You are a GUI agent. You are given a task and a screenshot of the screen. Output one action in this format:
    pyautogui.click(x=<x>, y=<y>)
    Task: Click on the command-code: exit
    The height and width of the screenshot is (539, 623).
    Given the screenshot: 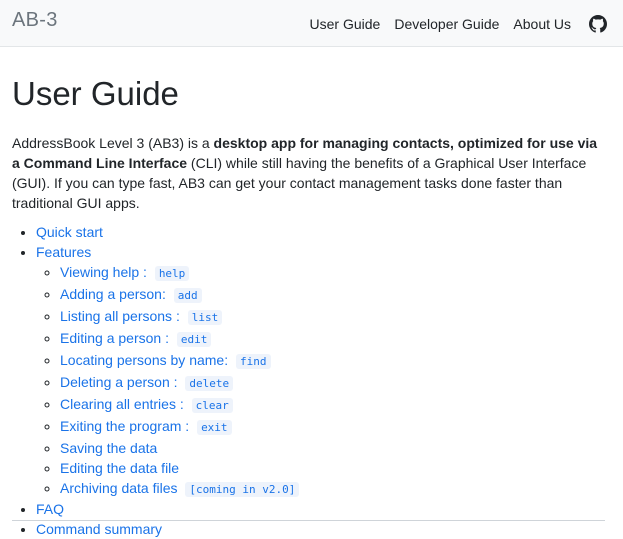 What is the action you would take?
    pyautogui.click(x=214, y=428)
    